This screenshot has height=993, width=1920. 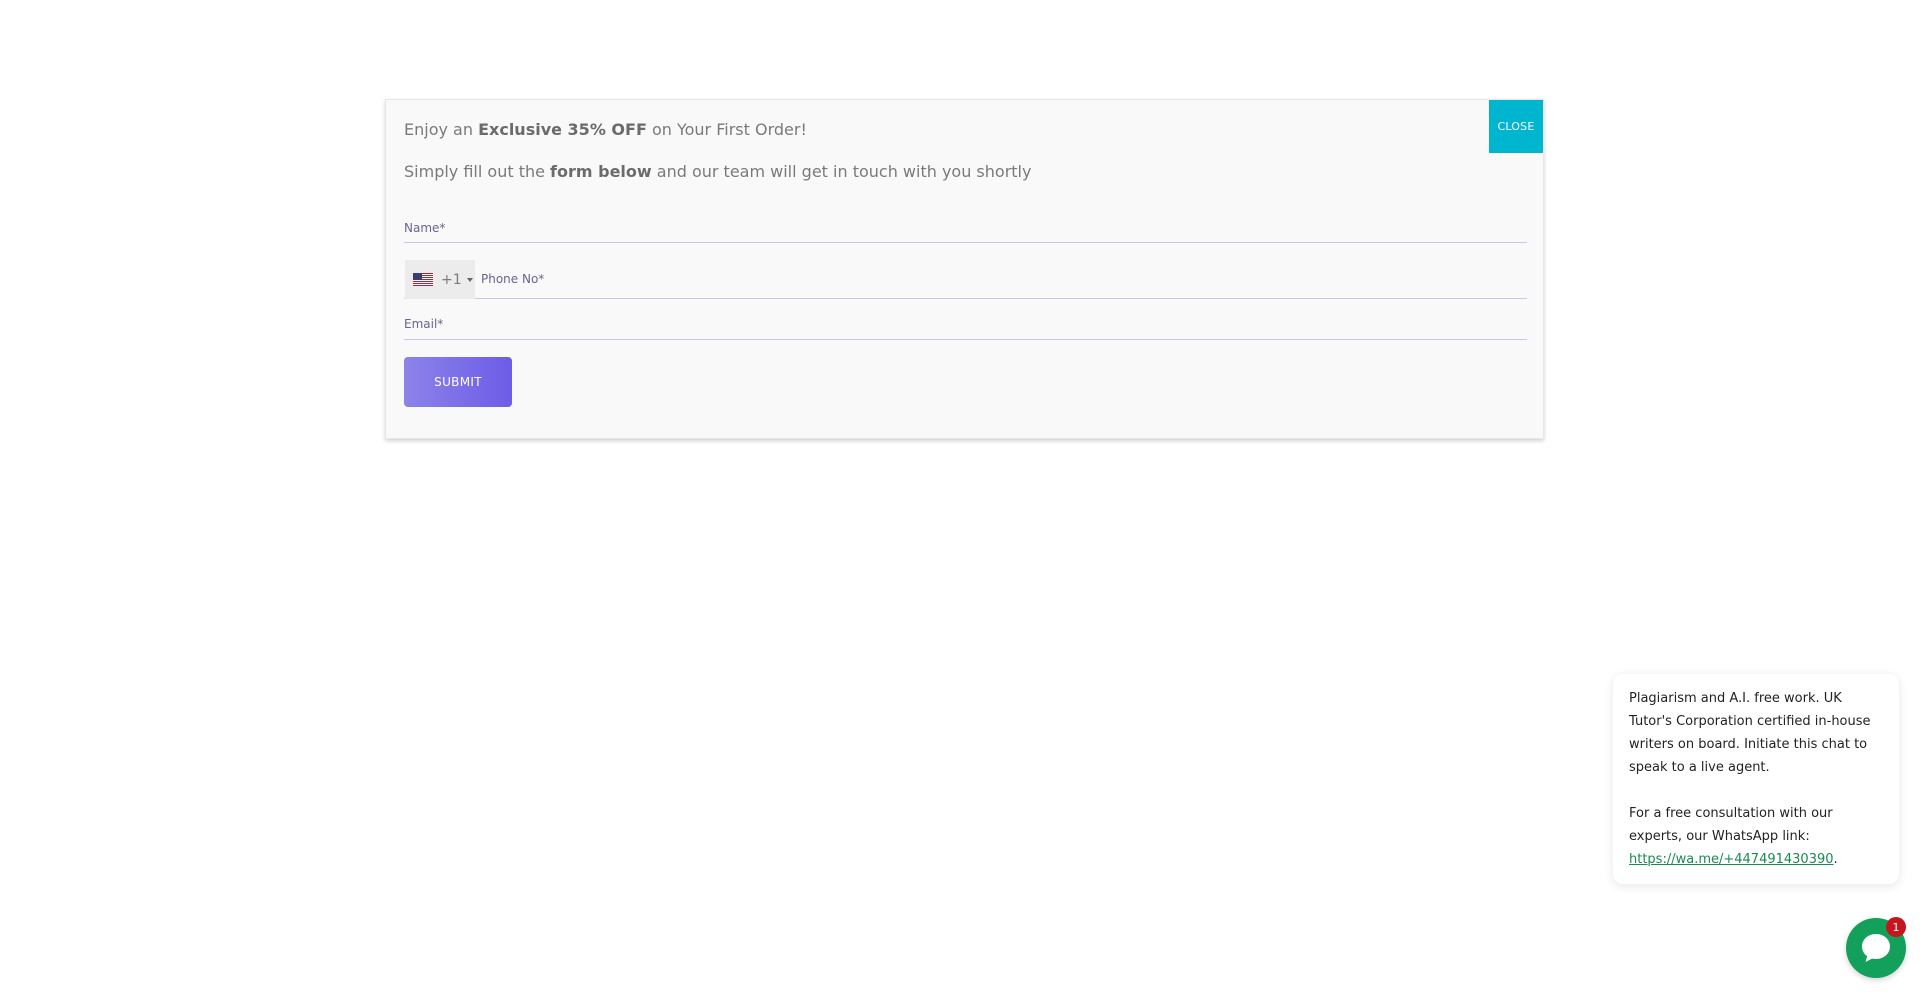 What do you see at coordinates (458, 382) in the screenshot?
I see `submit-button: SUBMIT` at bounding box center [458, 382].